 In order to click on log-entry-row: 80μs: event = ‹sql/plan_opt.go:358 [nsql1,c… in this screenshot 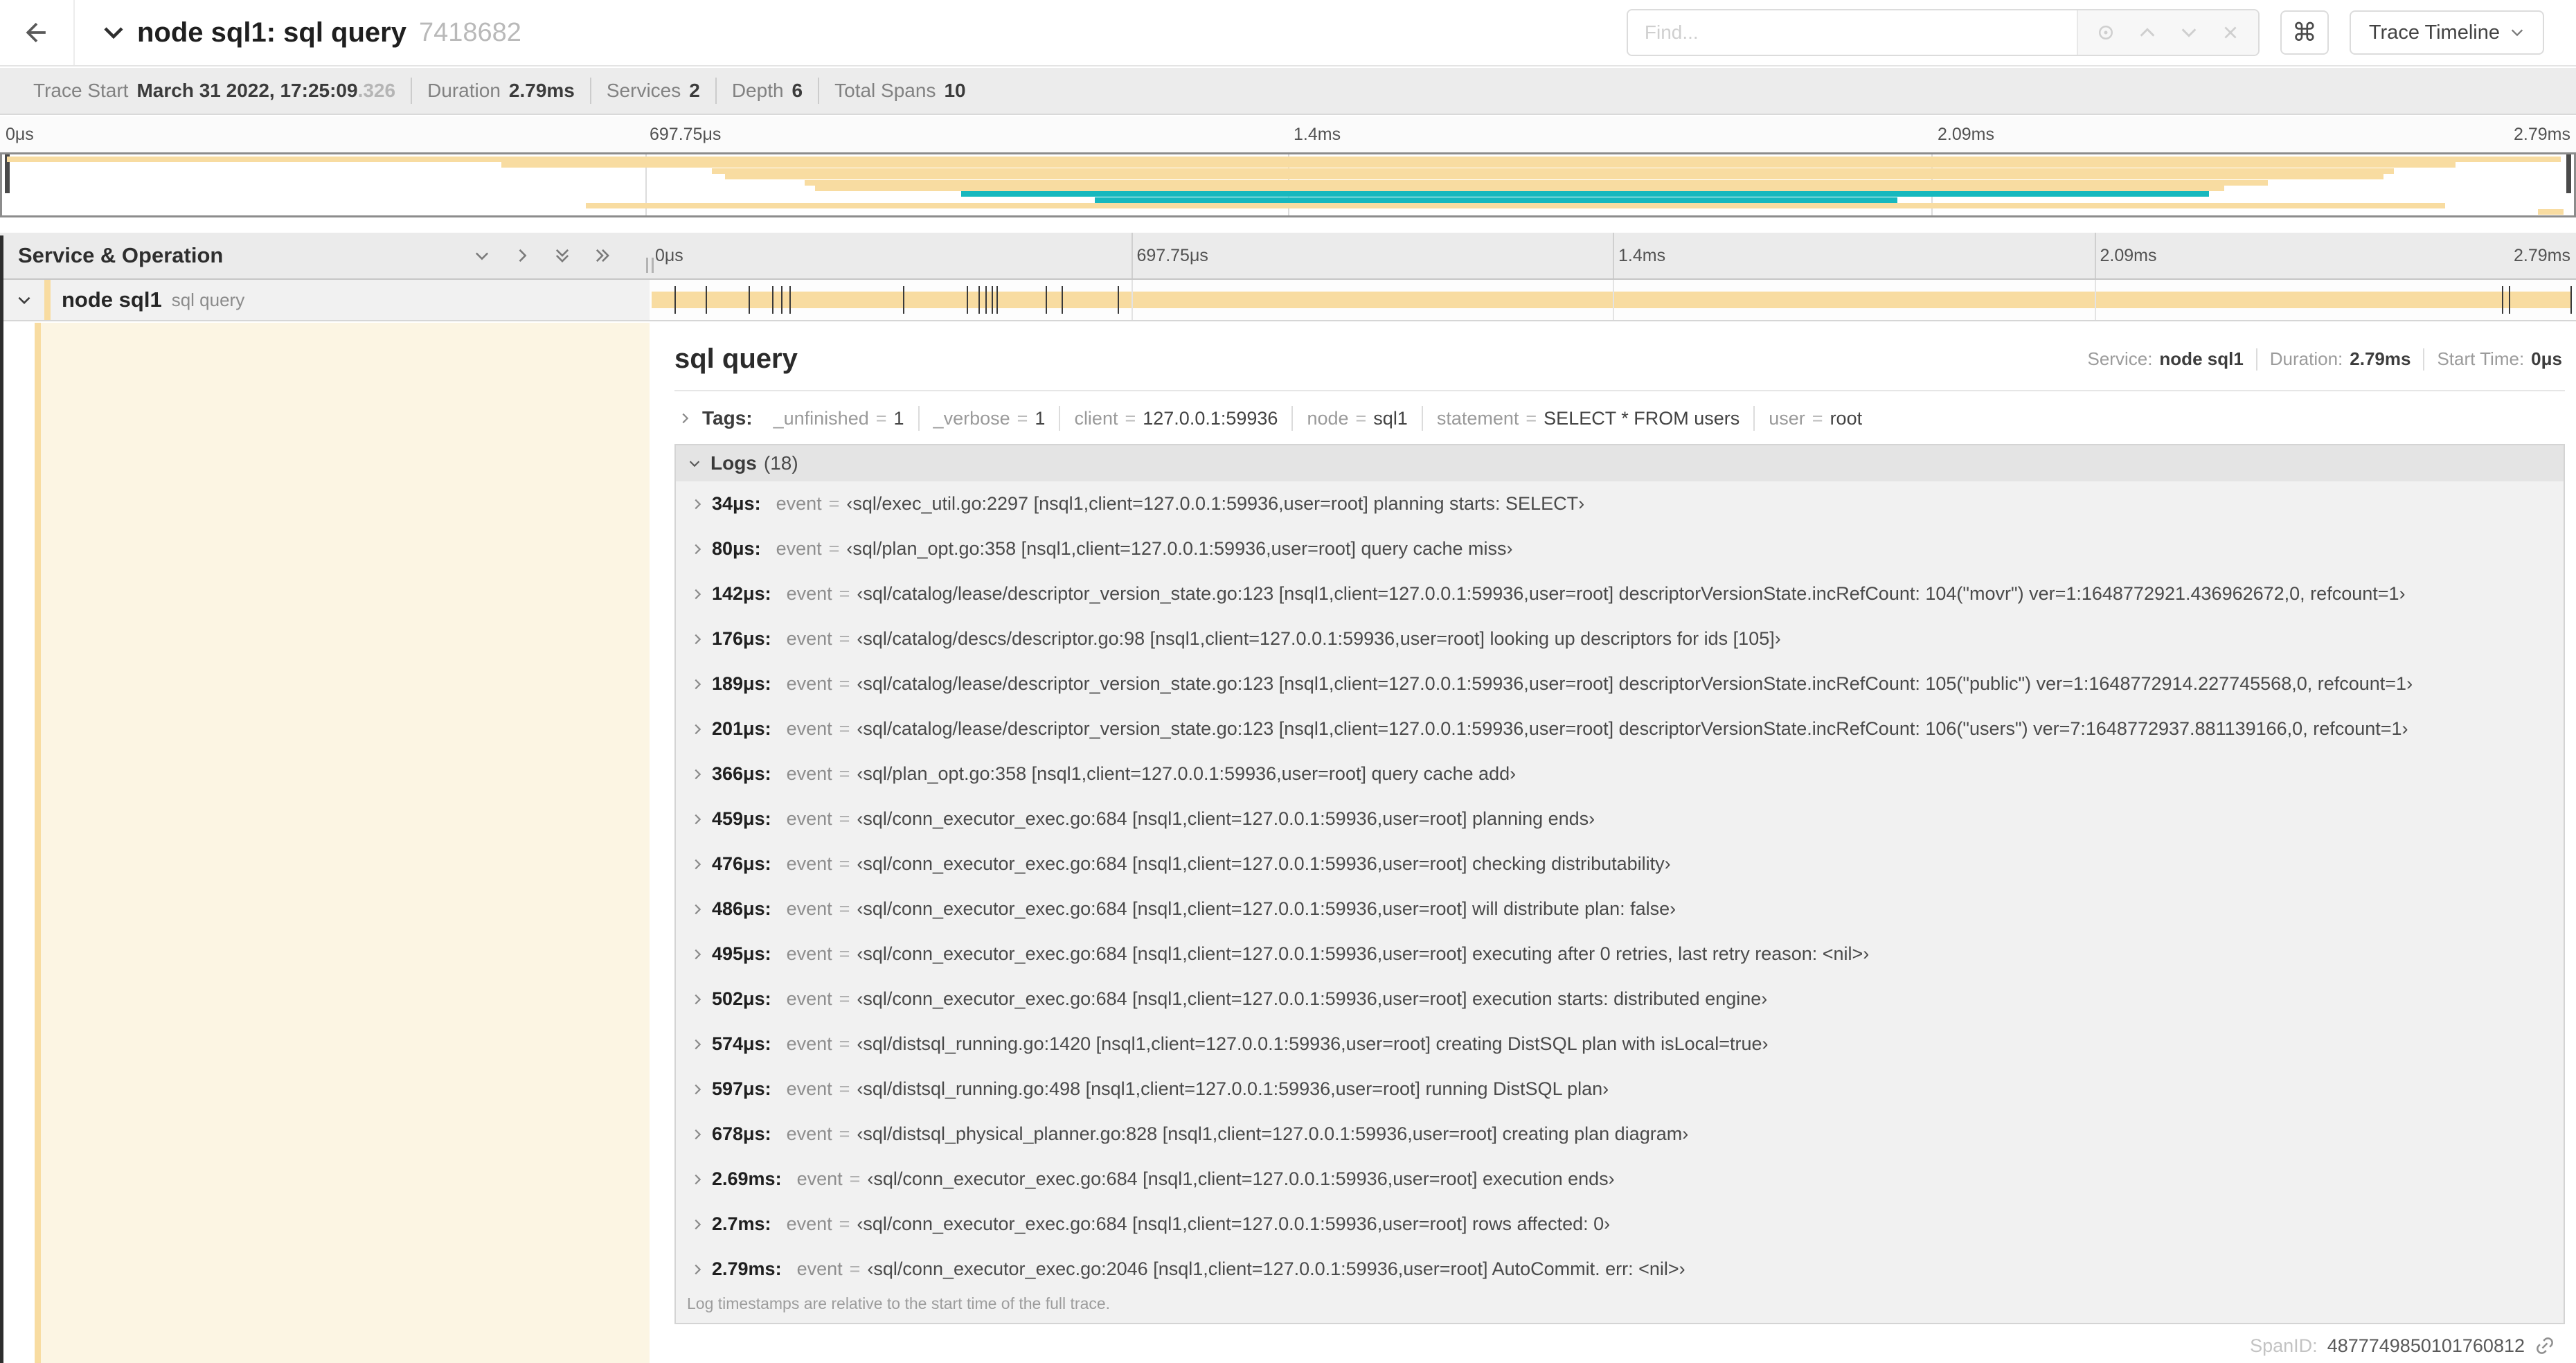, I will do `click(1620, 548)`.